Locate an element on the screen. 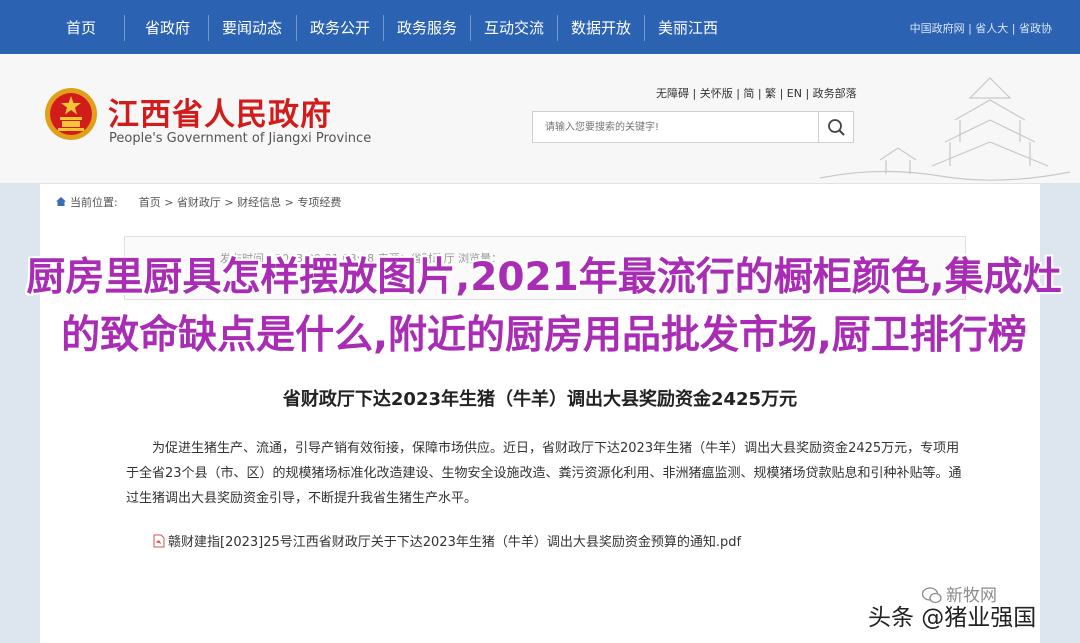 The width and height of the screenshot is (1080, 643). search-box is located at coordinates (693, 127).